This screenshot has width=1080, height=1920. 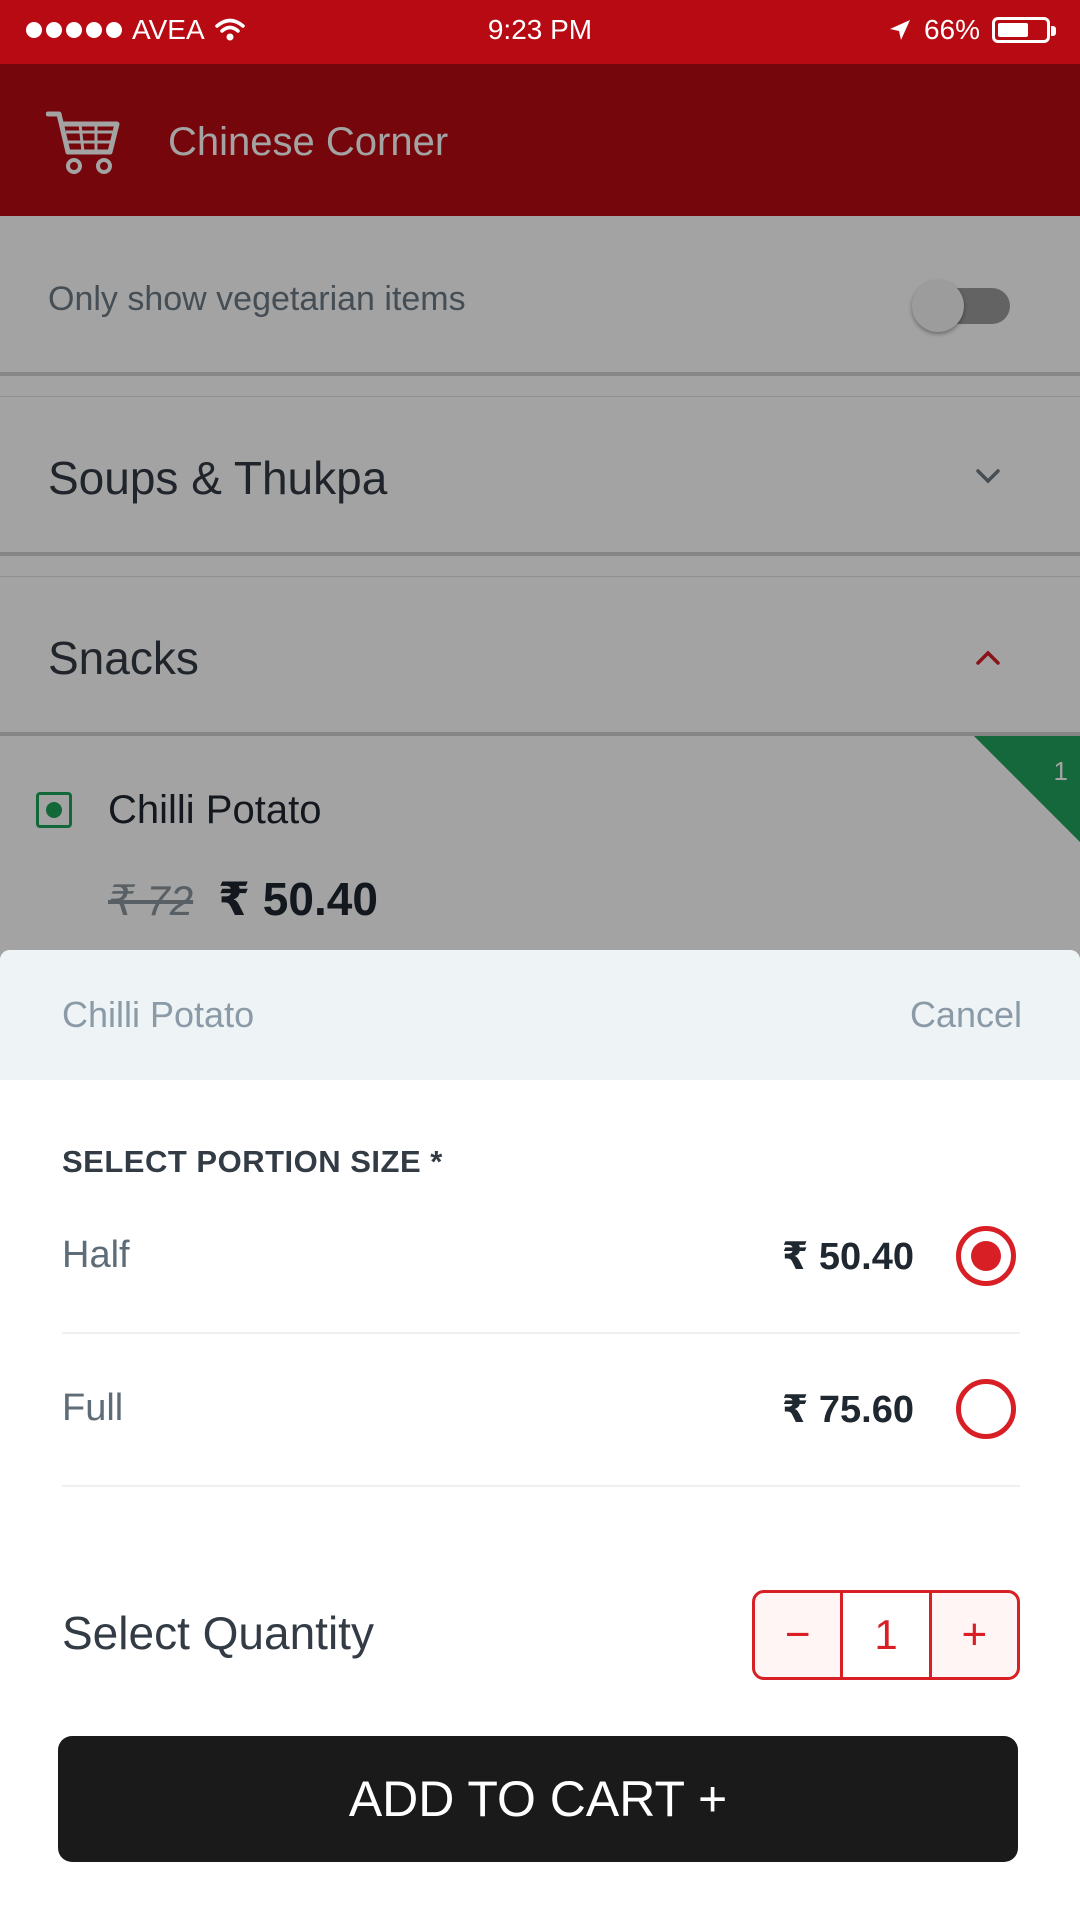 I want to click on portion-label: Full, so click(x=93, y=1408).